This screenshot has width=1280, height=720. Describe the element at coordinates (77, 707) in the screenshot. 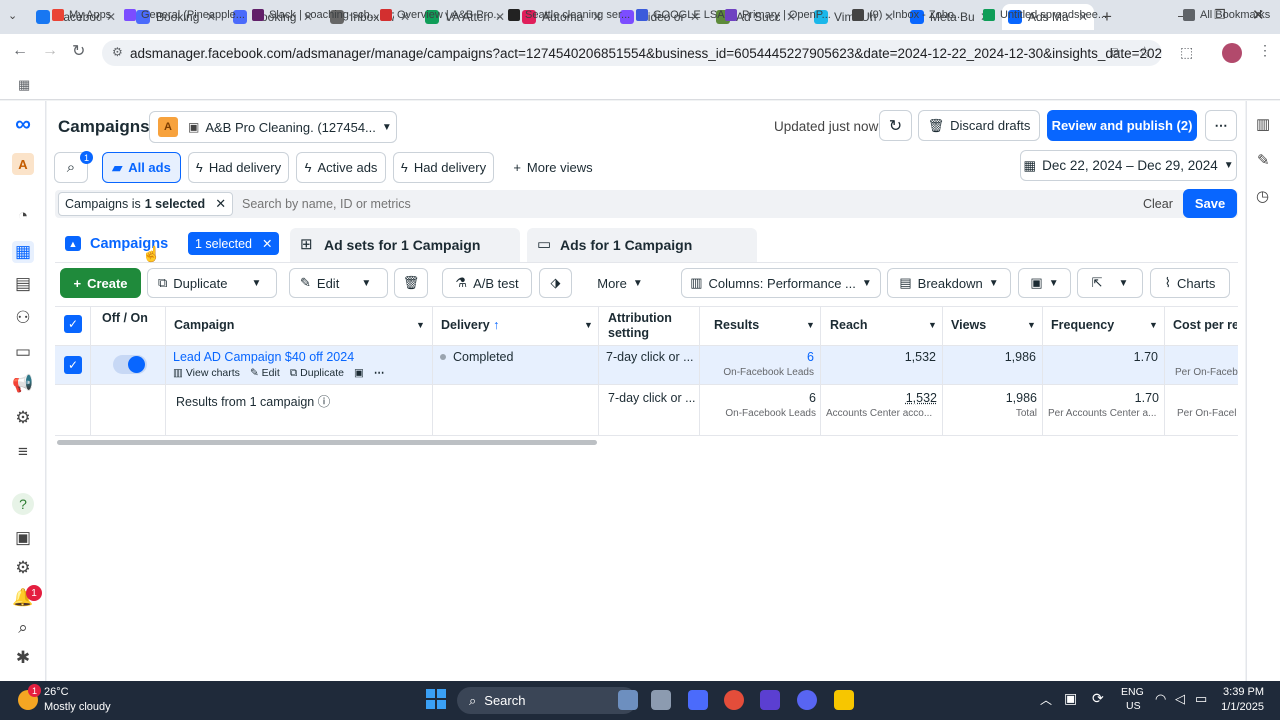

I see `weather-desc: Mostly cloudy` at that location.